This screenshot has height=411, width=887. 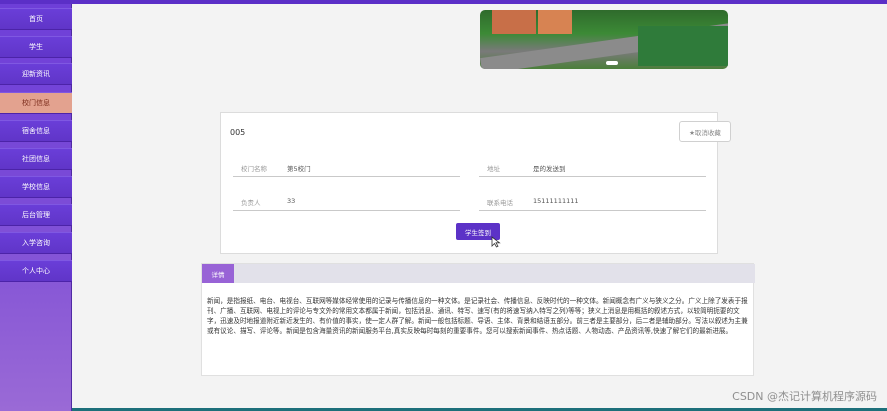 I want to click on gate-code: 005, so click(x=238, y=132).